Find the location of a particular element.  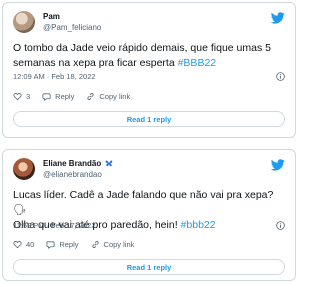

timestamp: 12:09 AM · Feb 18, 2022 is located at coordinates (54, 76).